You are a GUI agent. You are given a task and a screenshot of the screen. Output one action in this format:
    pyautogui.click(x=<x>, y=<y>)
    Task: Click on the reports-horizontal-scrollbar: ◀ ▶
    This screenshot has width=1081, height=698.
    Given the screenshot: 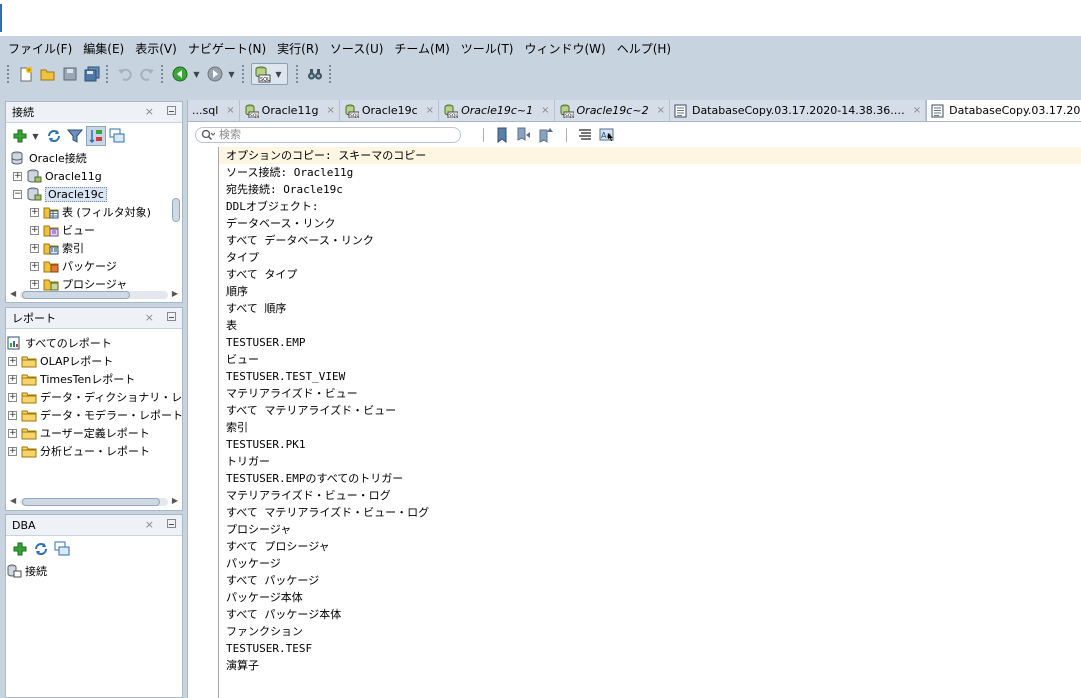 What is the action you would take?
    pyautogui.click(x=94, y=502)
    